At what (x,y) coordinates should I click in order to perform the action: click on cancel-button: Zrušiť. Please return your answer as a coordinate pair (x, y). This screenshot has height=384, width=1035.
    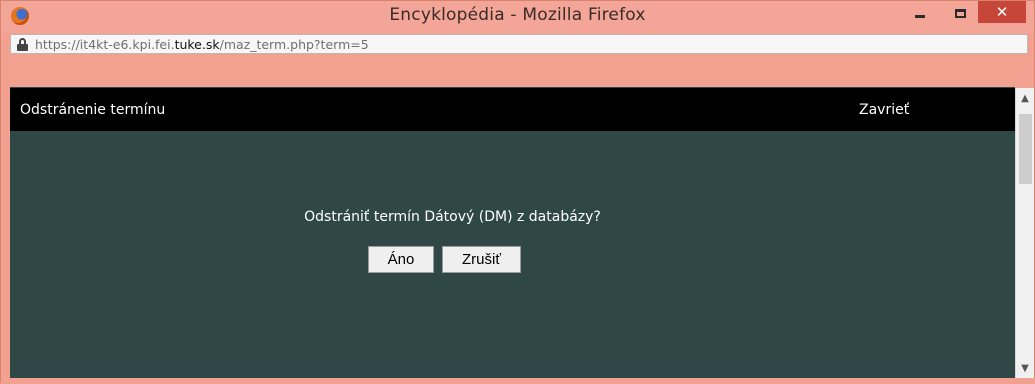
    Looking at the image, I should click on (481, 259).